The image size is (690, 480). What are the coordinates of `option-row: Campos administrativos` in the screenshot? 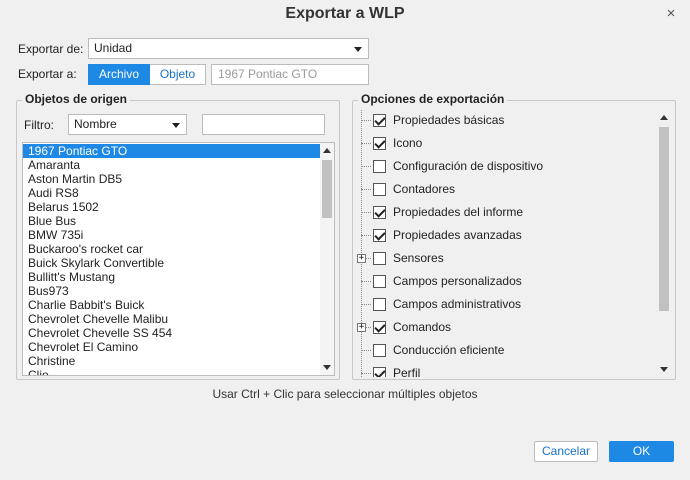 It's located at (507, 305).